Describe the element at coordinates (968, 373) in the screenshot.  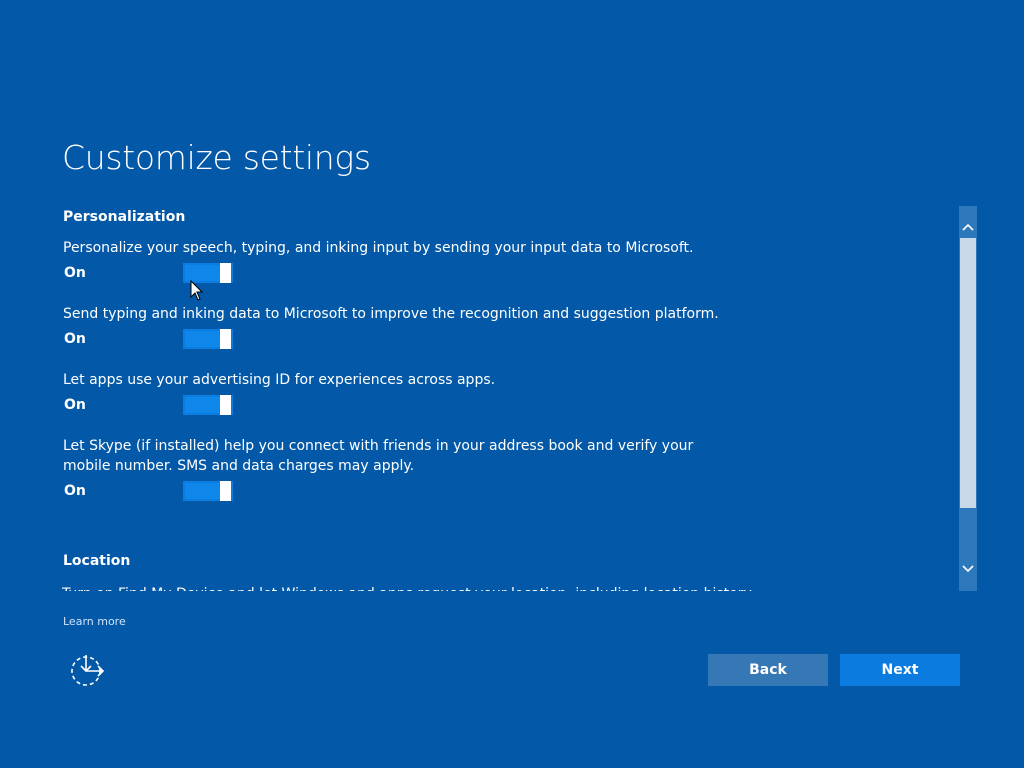
I see `scrollbar-thumb` at that location.